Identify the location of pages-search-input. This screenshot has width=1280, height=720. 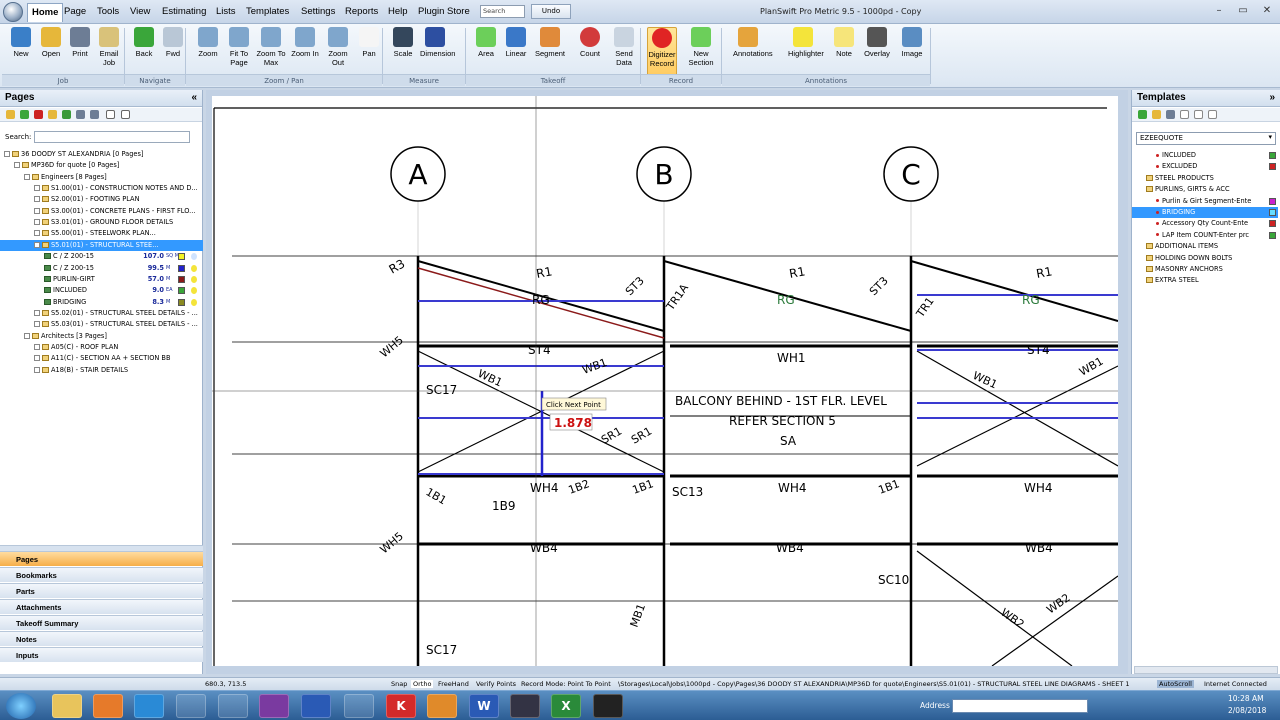
(112, 137).